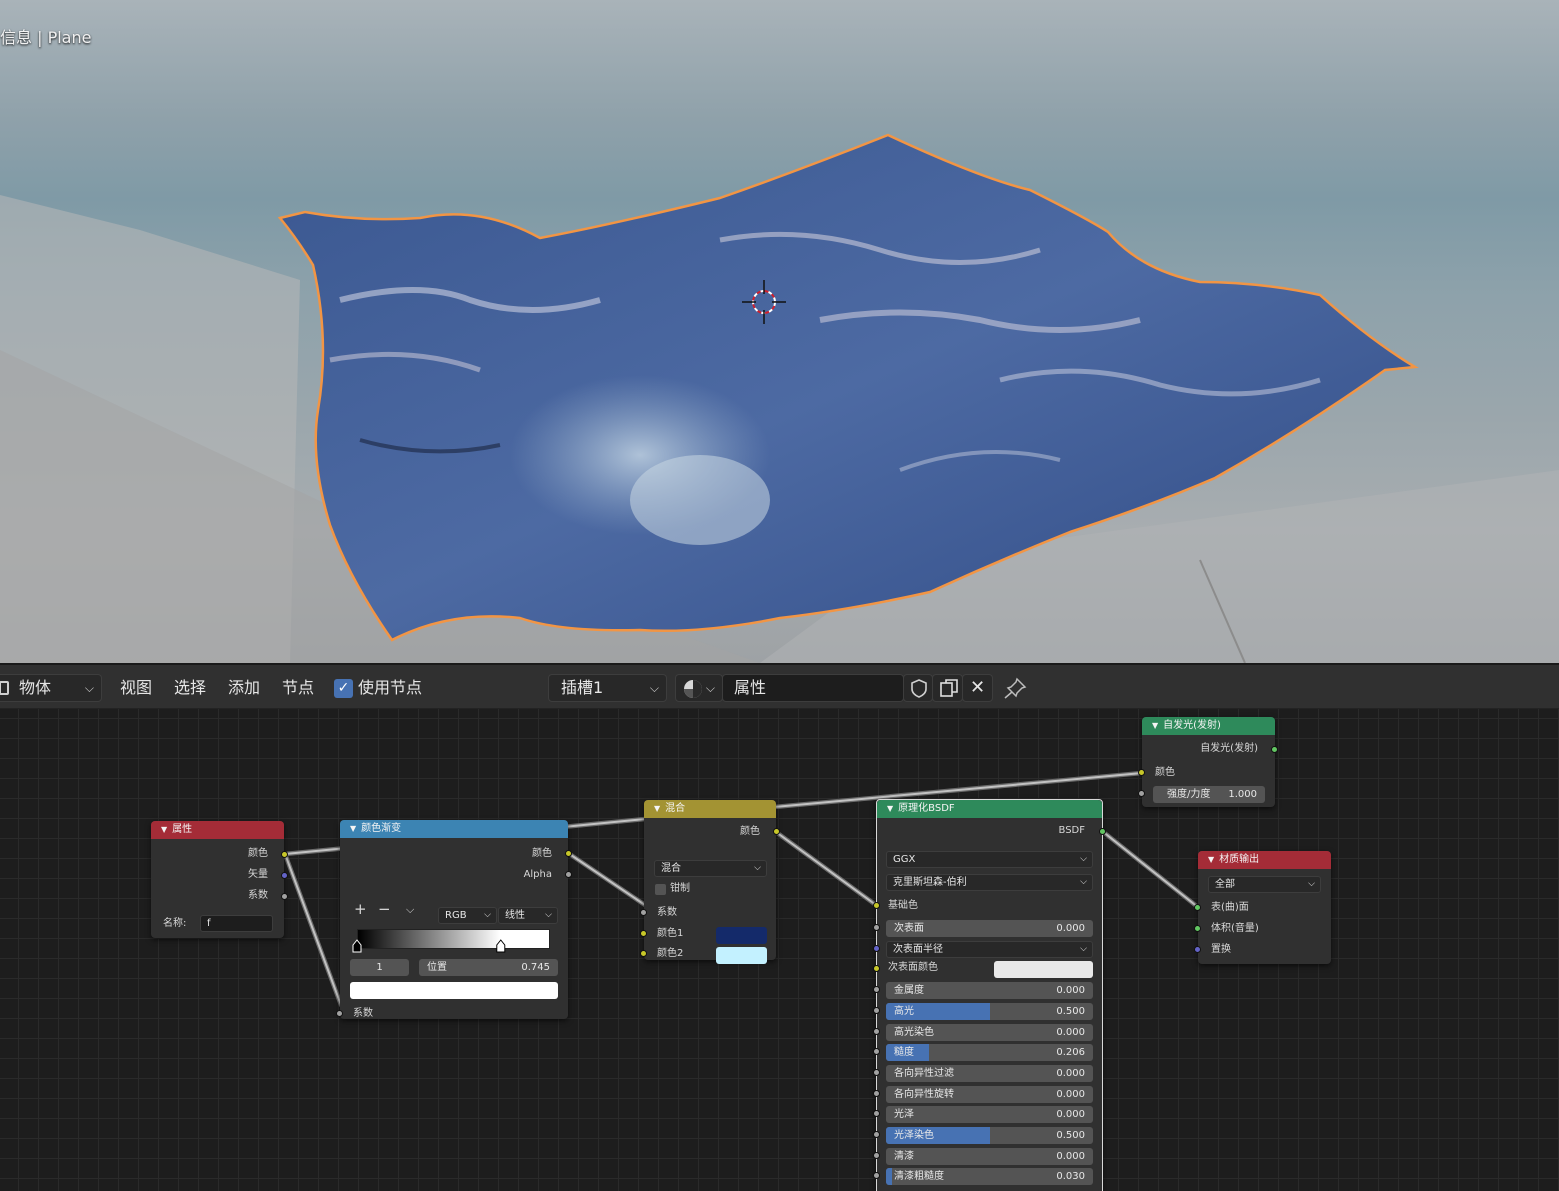 This screenshot has height=1191, width=1559. What do you see at coordinates (384, 909) in the screenshot?
I see `remove-stop-button: −` at bounding box center [384, 909].